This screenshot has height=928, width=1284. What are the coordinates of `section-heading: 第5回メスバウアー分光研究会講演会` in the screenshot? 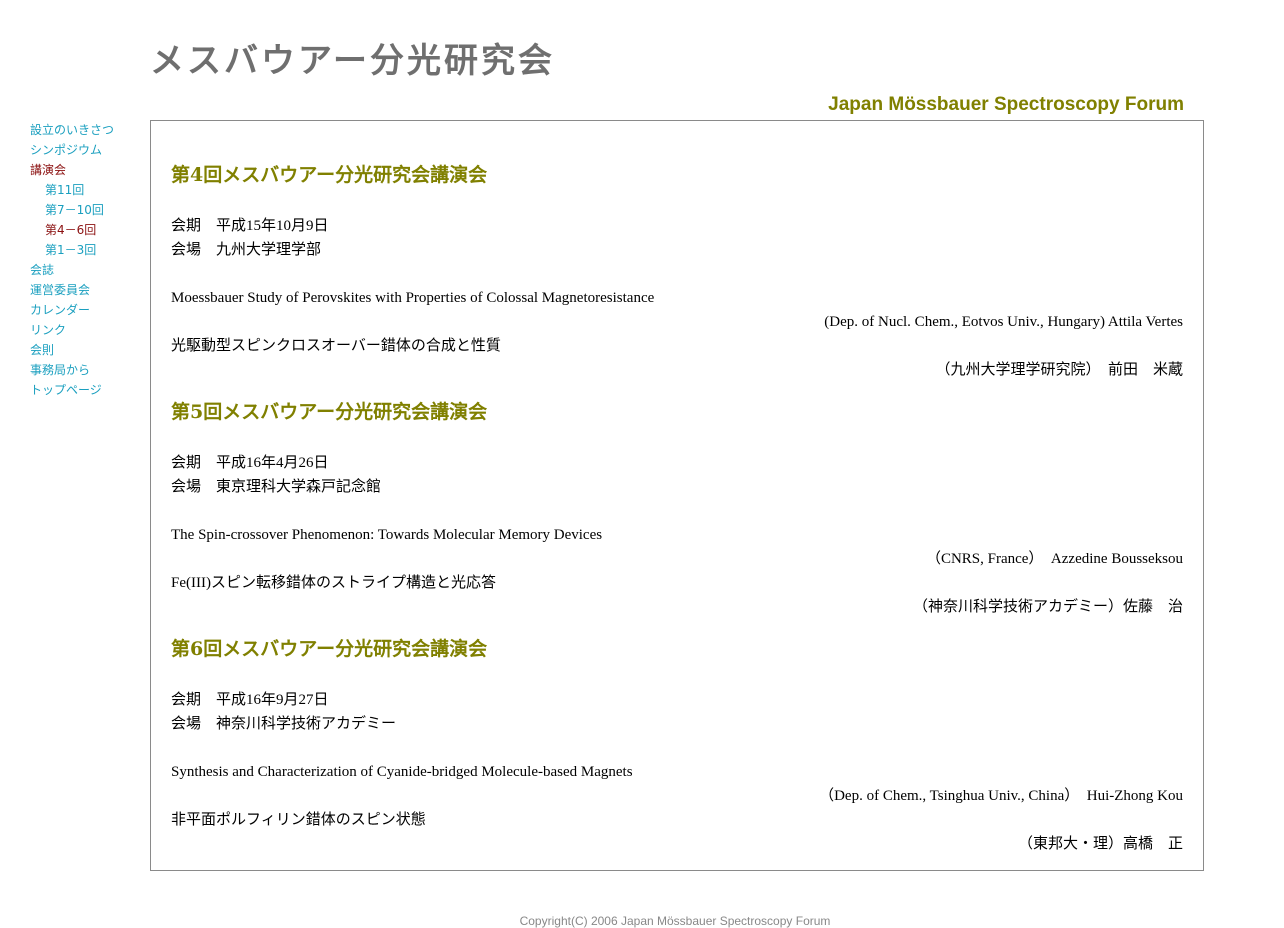 It's located at (329, 412).